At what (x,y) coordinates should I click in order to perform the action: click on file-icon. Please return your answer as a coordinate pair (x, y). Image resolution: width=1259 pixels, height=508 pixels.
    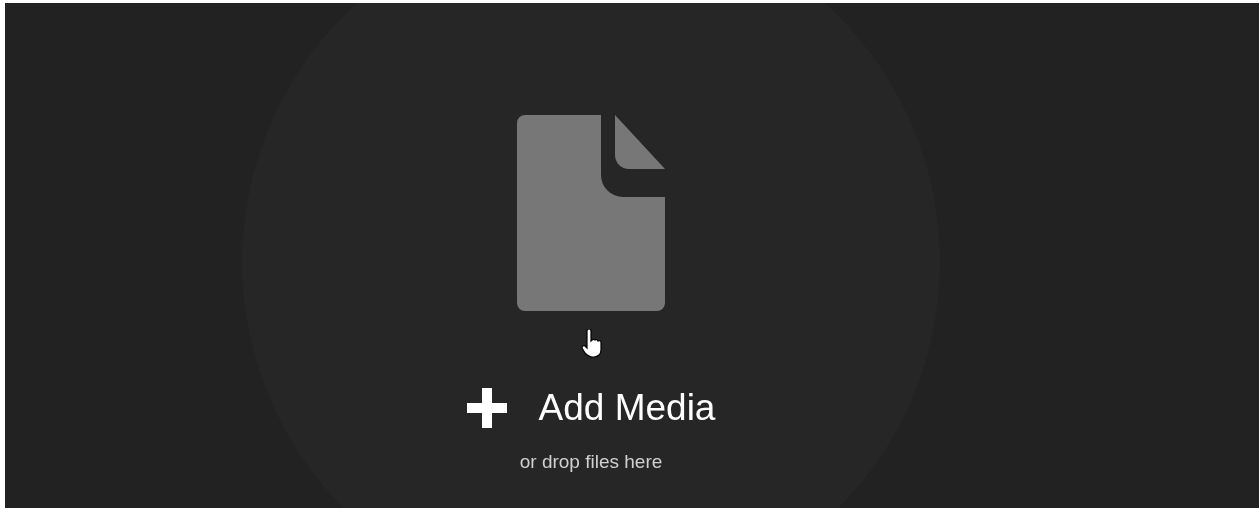
    Looking at the image, I should click on (591, 213).